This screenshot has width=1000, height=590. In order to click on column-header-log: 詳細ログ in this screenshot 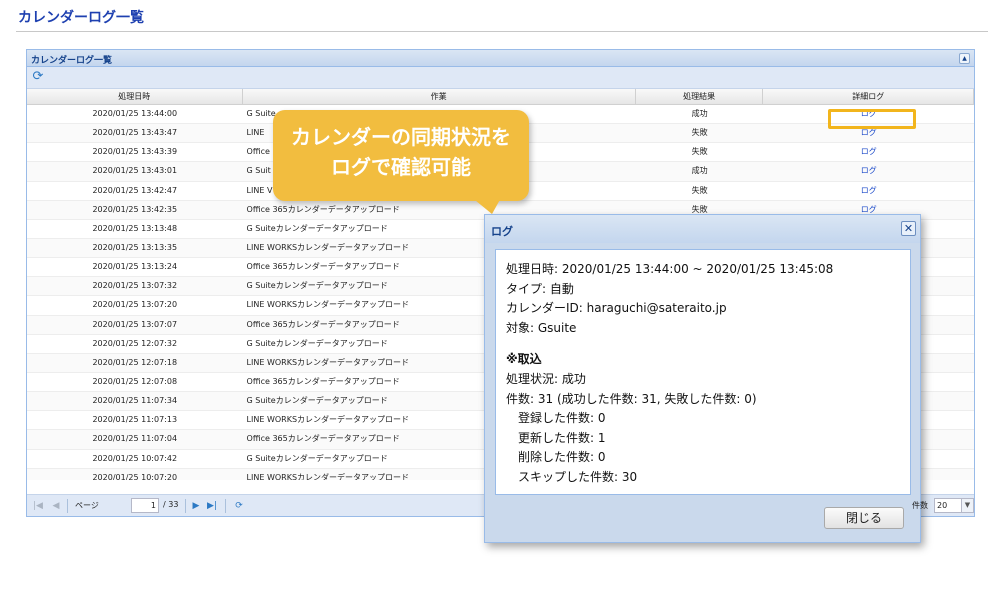, I will do `click(869, 96)`.